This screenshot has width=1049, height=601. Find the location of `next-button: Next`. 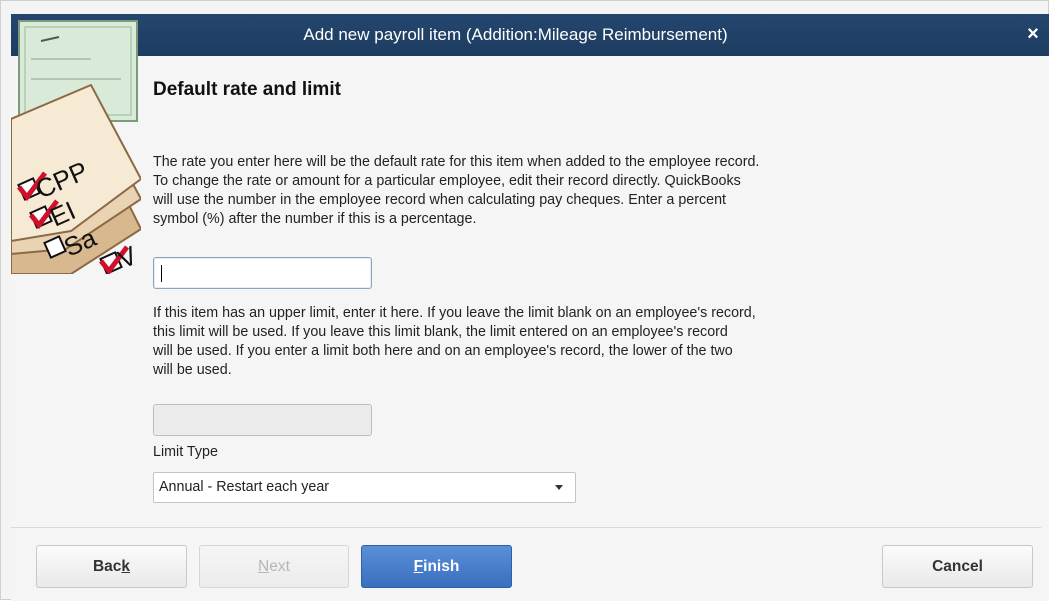

next-button: Next is located at coordinates (274, 566).